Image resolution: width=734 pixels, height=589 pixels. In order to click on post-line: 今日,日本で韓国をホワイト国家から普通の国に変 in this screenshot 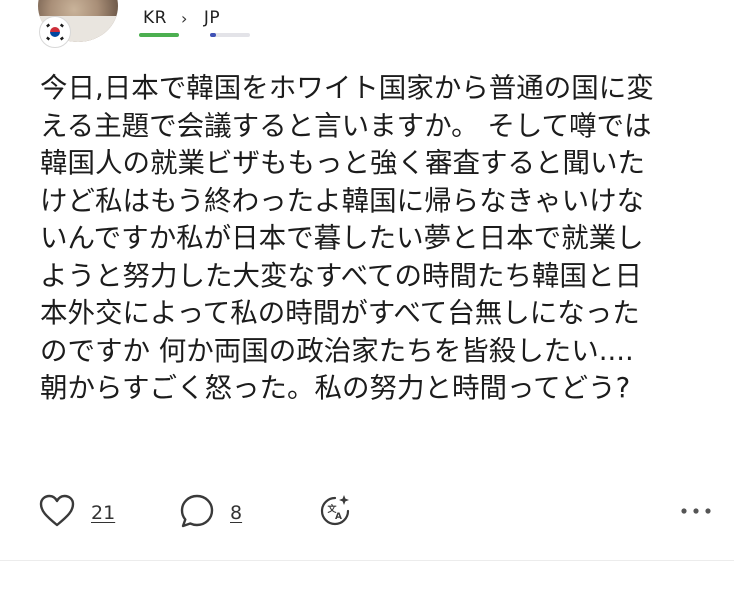, I will do `click(347, 88)`.